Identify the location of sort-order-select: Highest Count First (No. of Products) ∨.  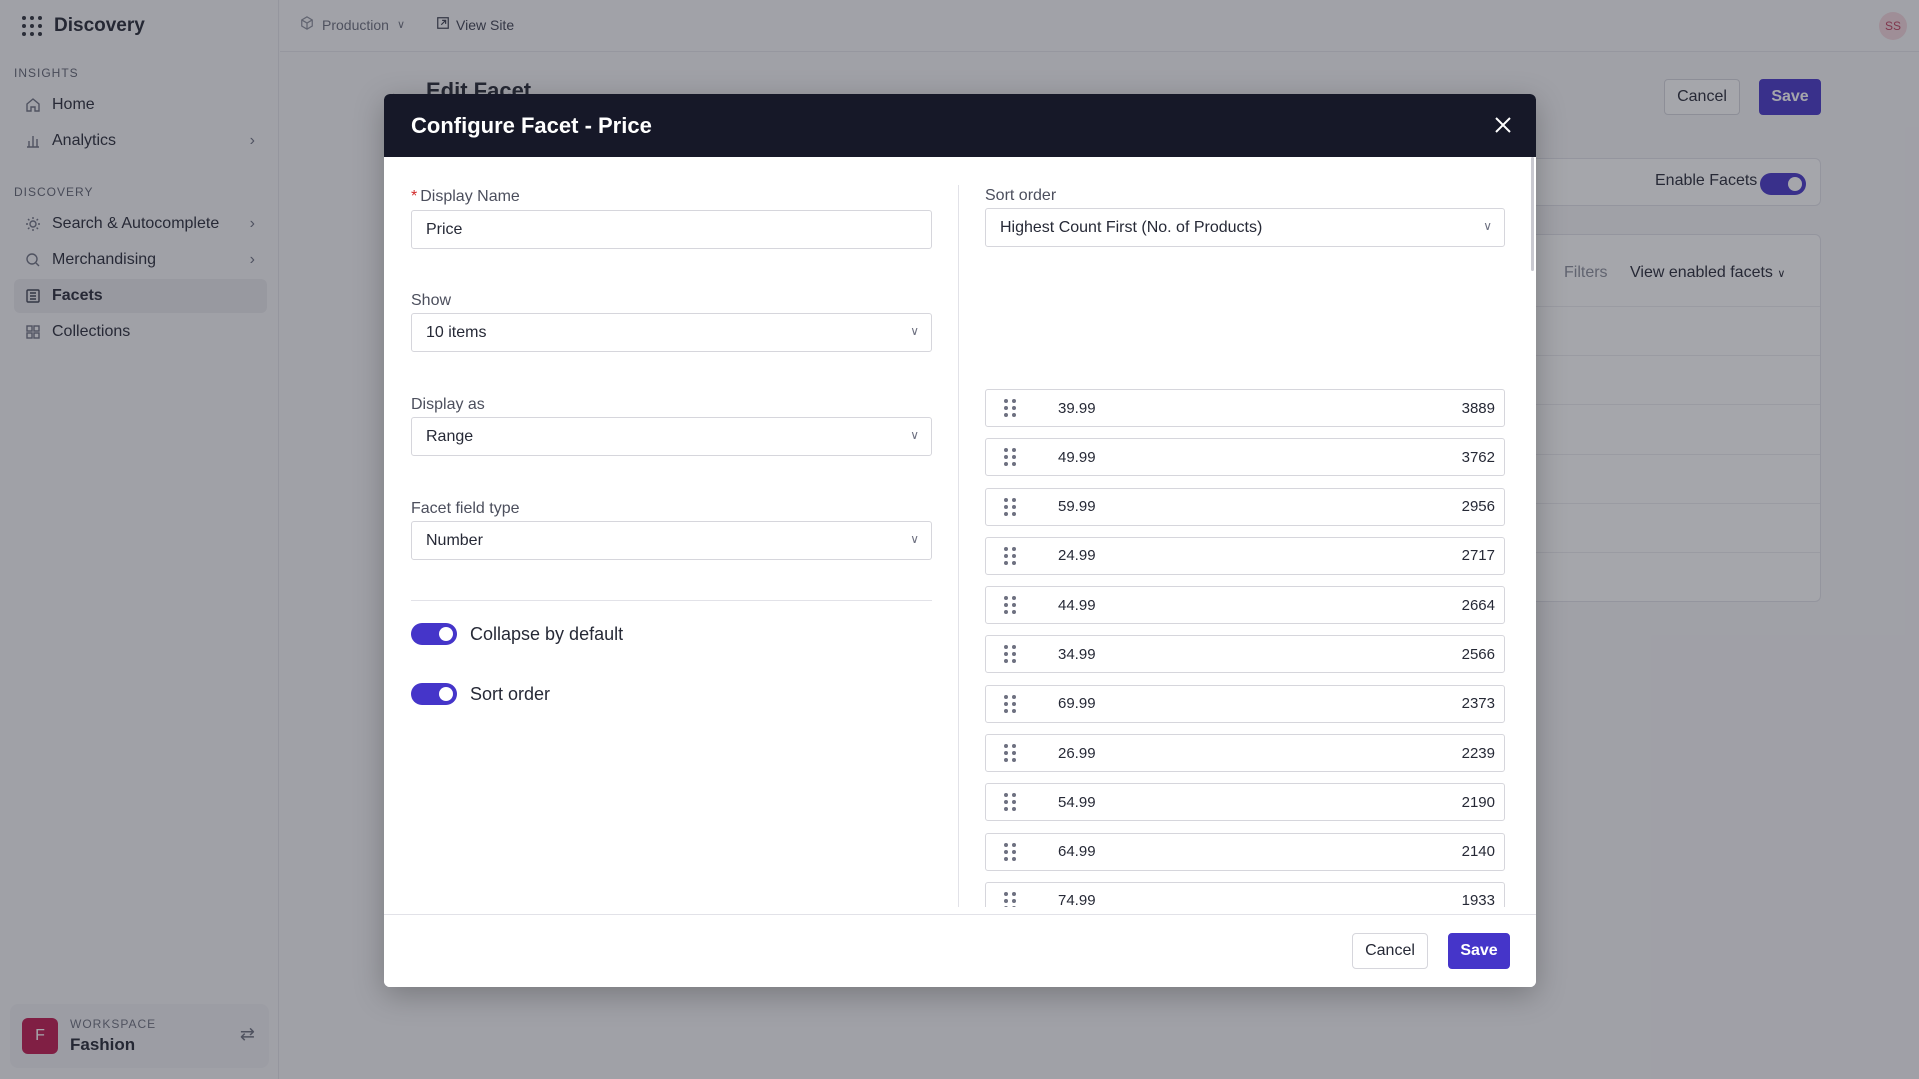
(1245, 227).